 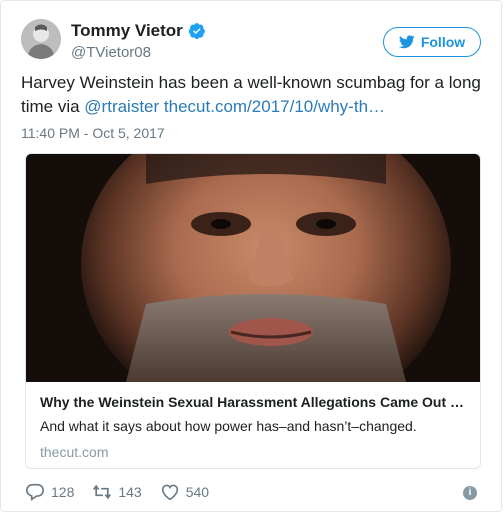 What do you see at coordinates (184, 492) in the screenshot?
I see `like-button: 540` at bounding box center [184, 492].